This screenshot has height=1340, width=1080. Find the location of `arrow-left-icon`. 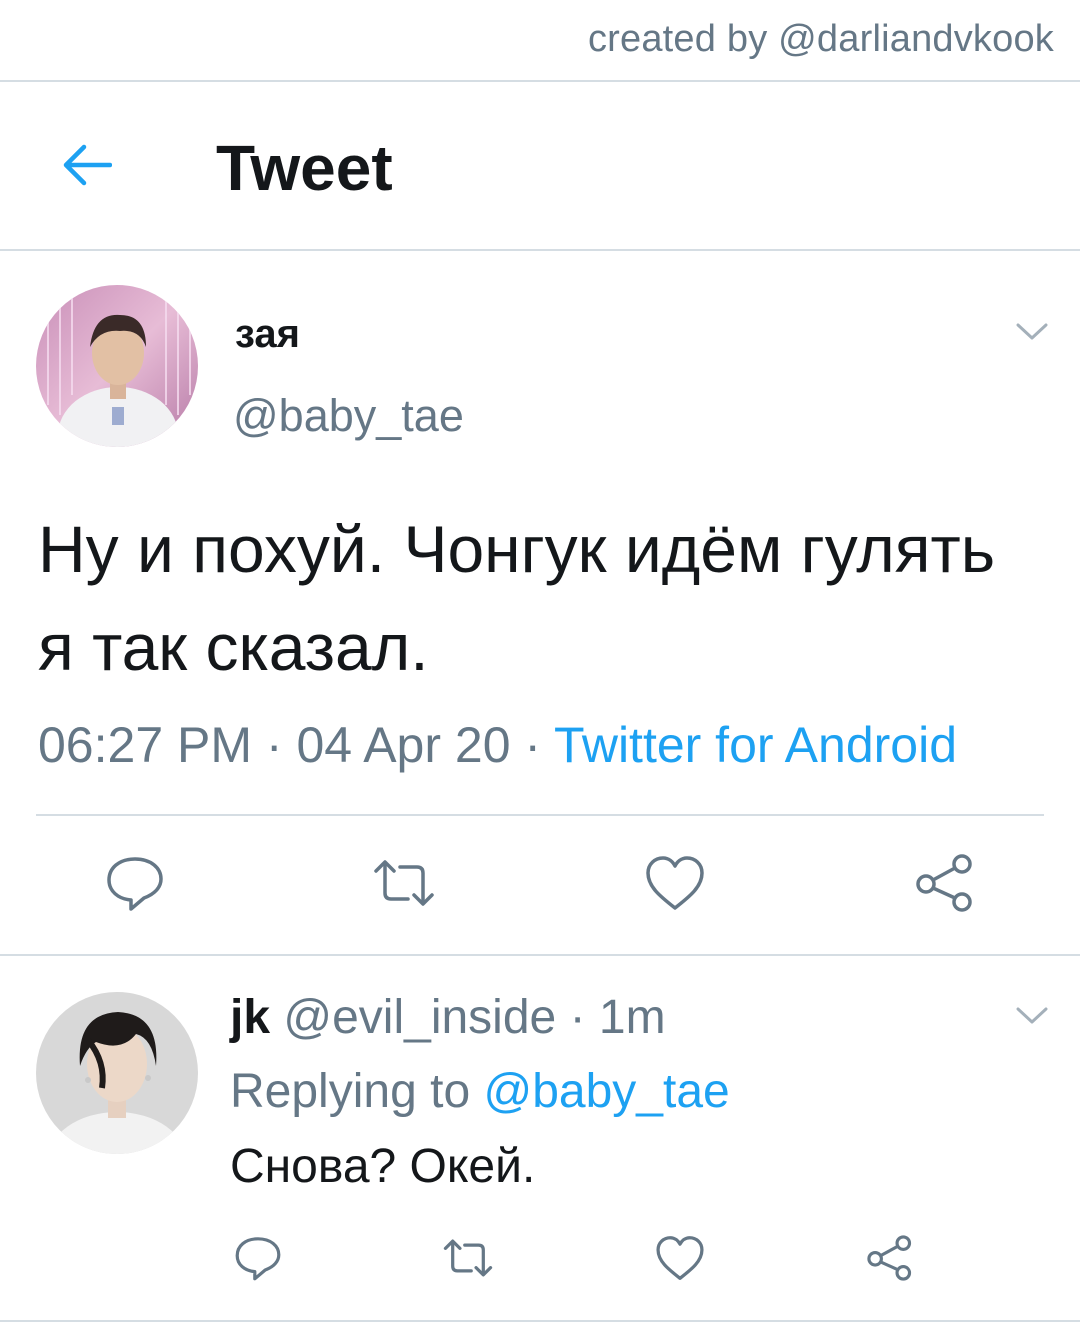

arrow-left-icon is located at coordinates (86, 167).